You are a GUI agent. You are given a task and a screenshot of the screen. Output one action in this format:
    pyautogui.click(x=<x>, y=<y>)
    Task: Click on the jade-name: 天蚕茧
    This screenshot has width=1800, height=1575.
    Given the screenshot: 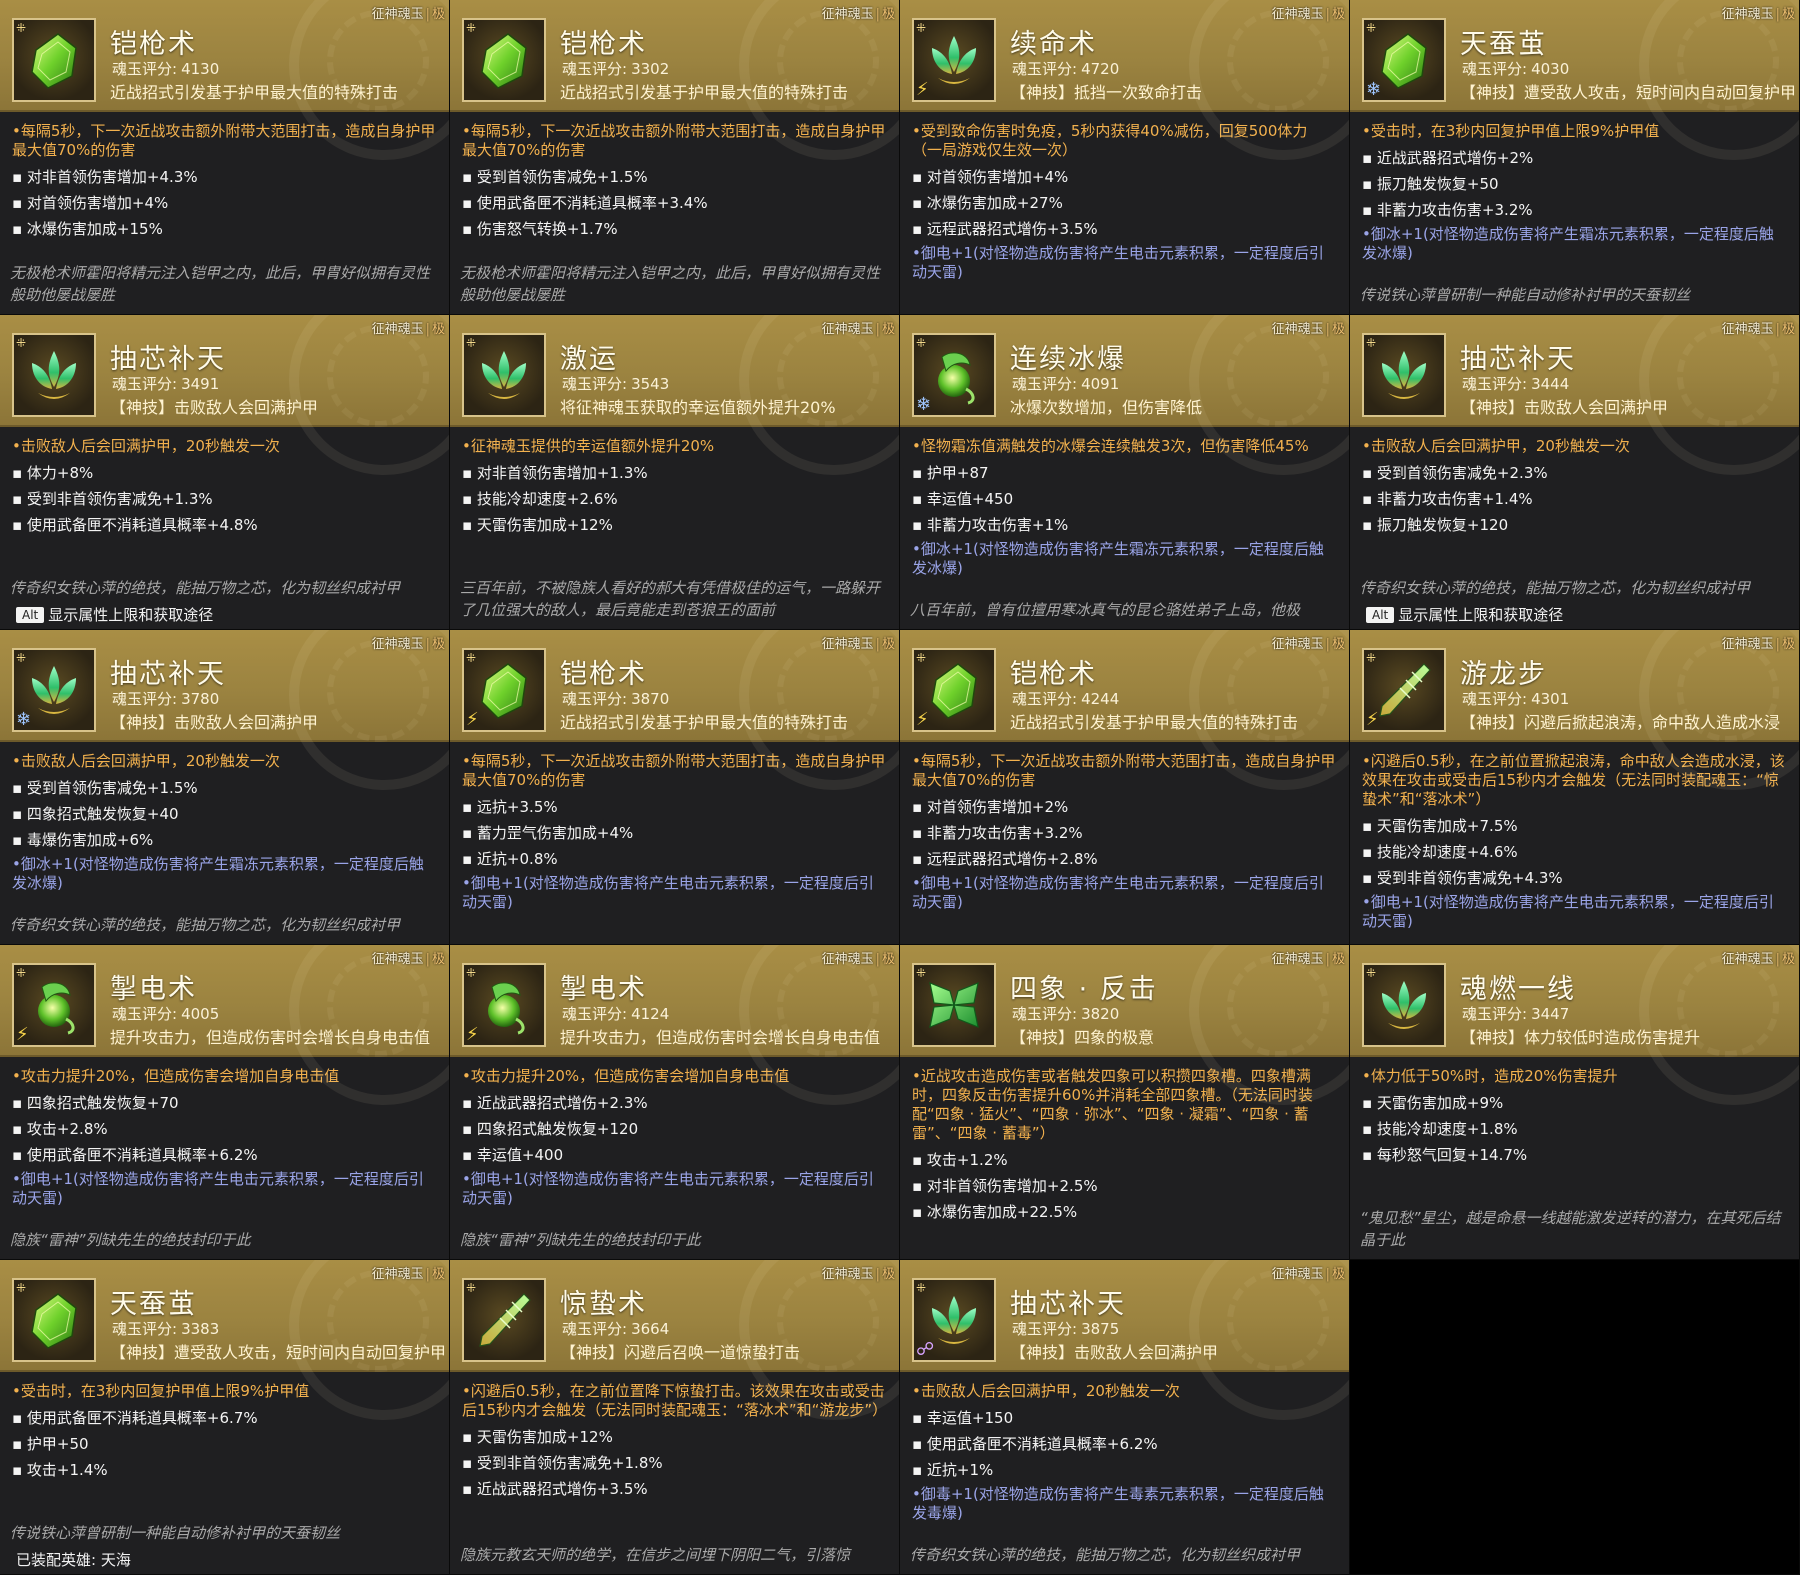 What is the action you would take?
    pyautogui.click(x=153, y=1304)
    